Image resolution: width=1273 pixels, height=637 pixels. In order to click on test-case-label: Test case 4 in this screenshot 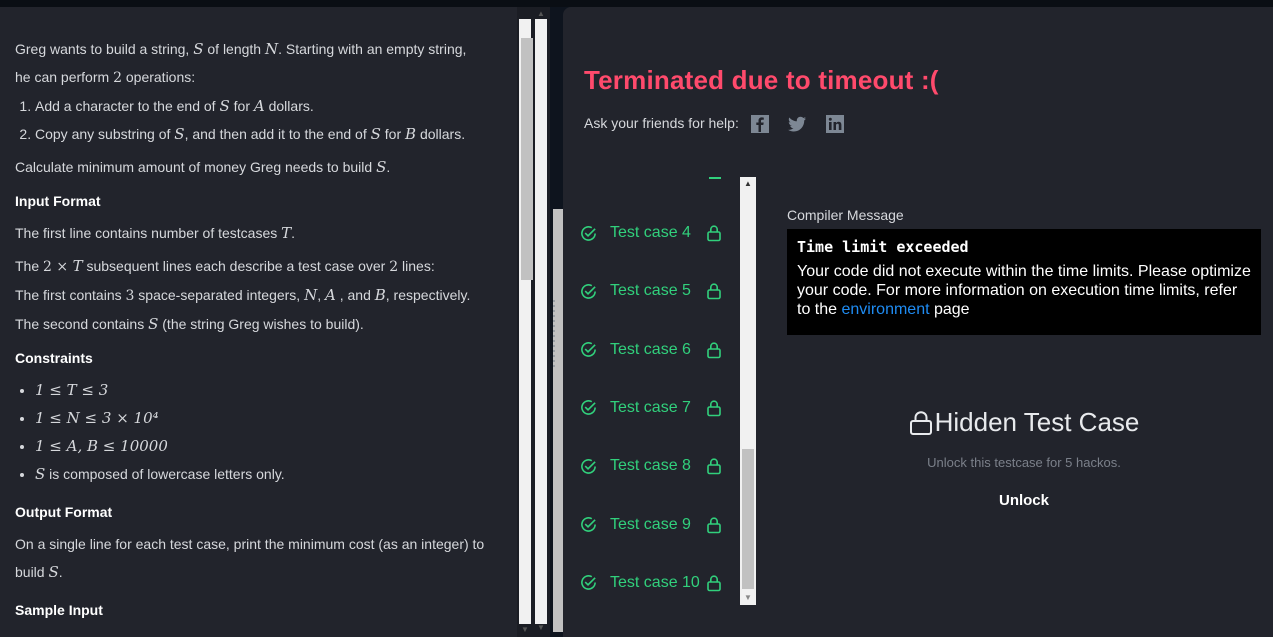, I will do `click(650, 232)`.